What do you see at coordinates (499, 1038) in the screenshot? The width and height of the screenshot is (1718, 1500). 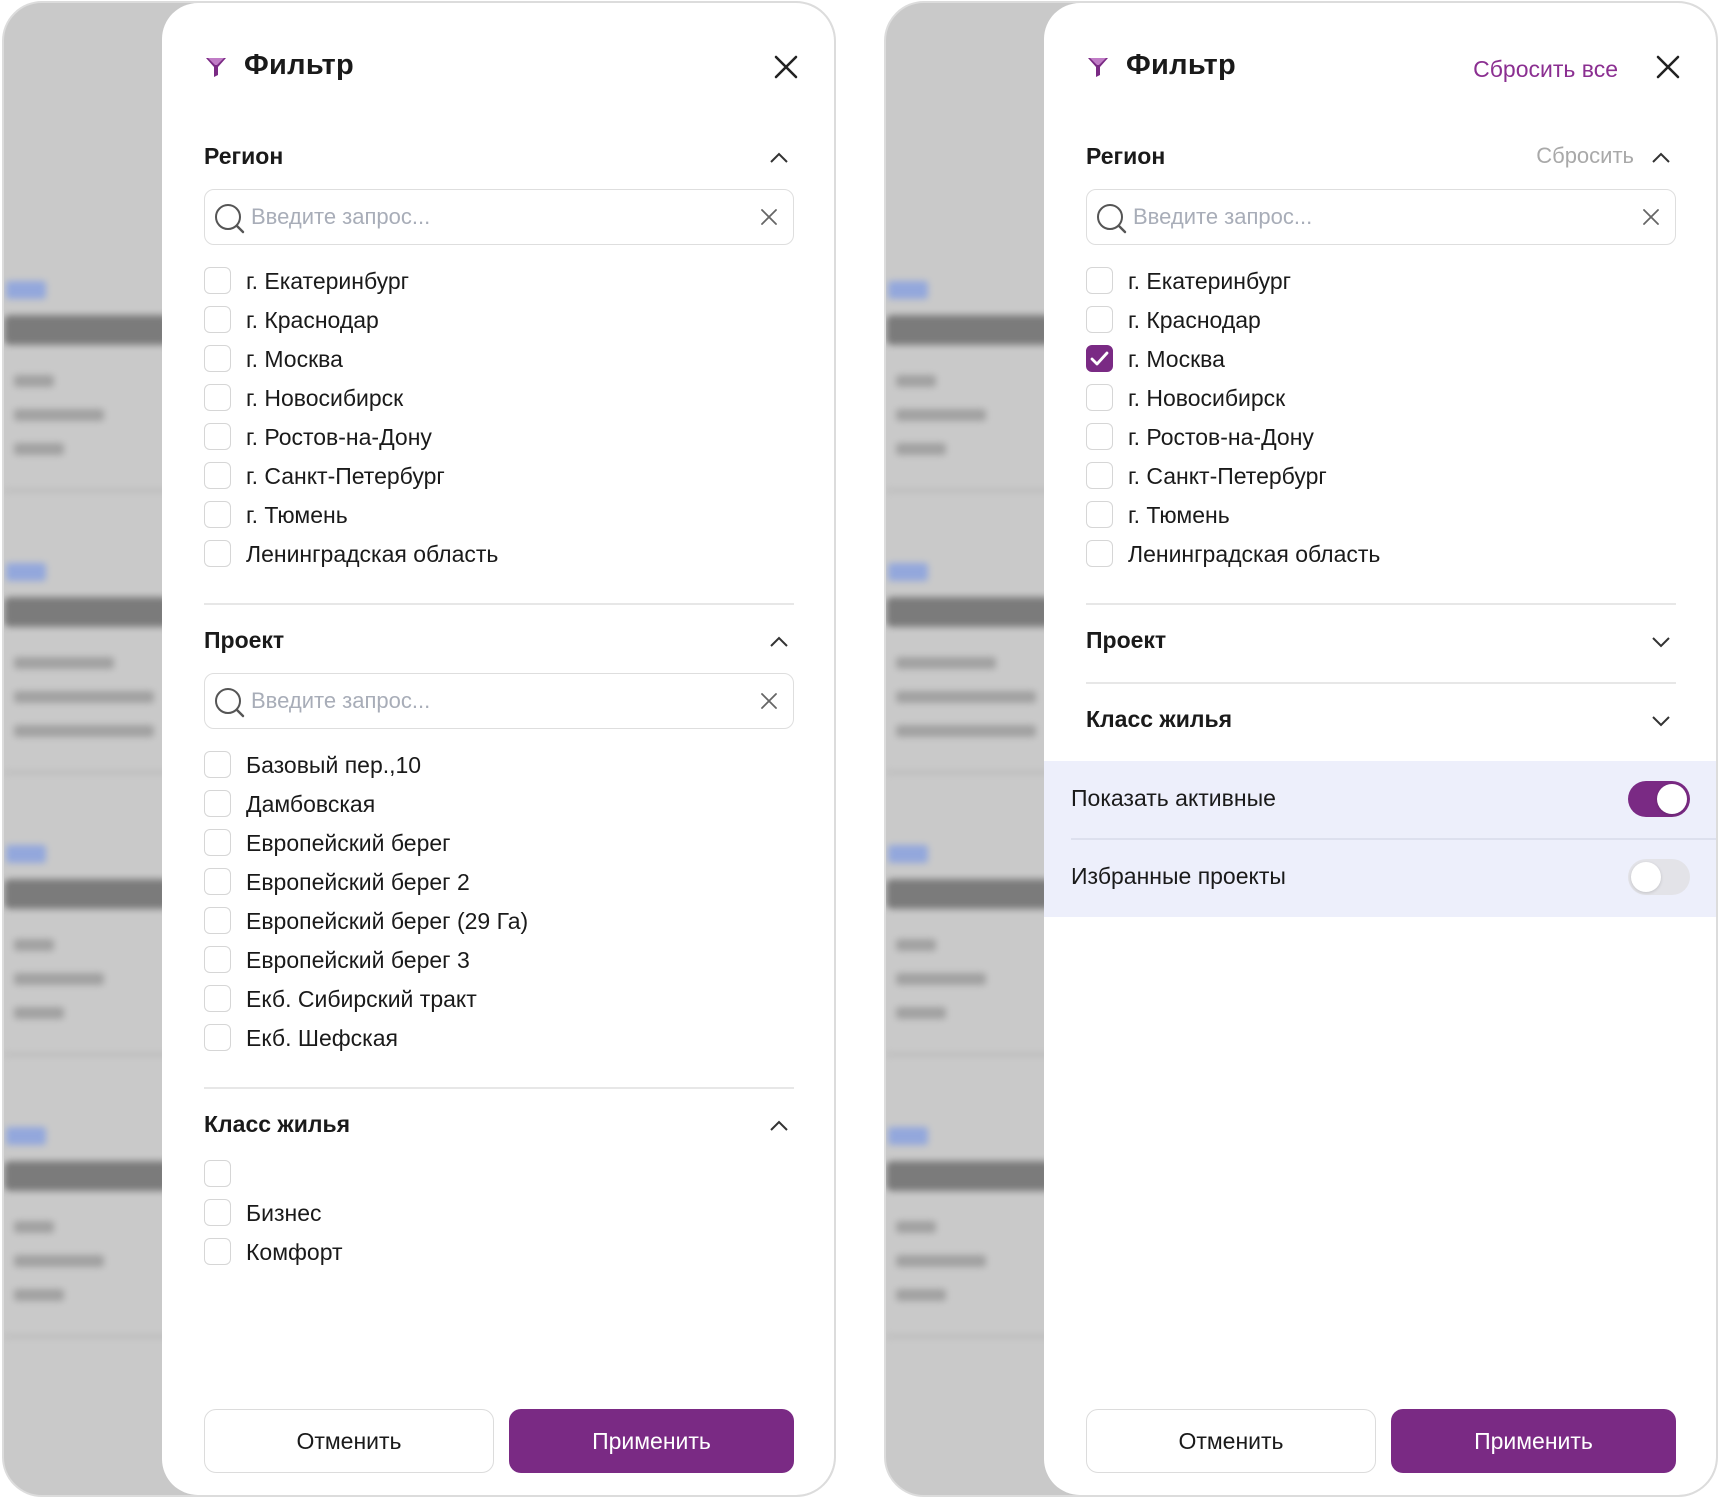 I see `checkbox-project: Екб. Шефская` at bounding box center [499, 1038].